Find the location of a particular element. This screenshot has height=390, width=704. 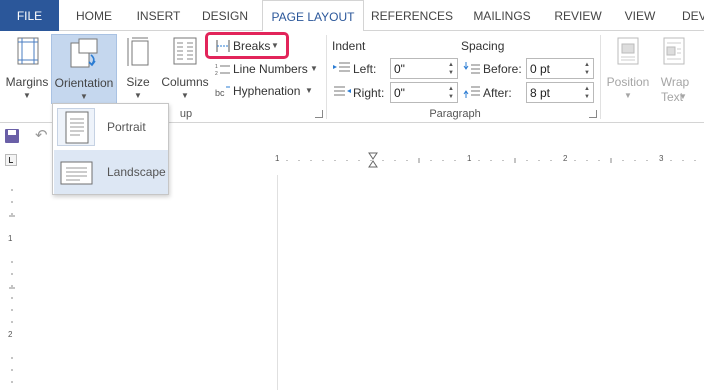

line-numbers-icon: 1 2 is located at coordinates (222, 70).